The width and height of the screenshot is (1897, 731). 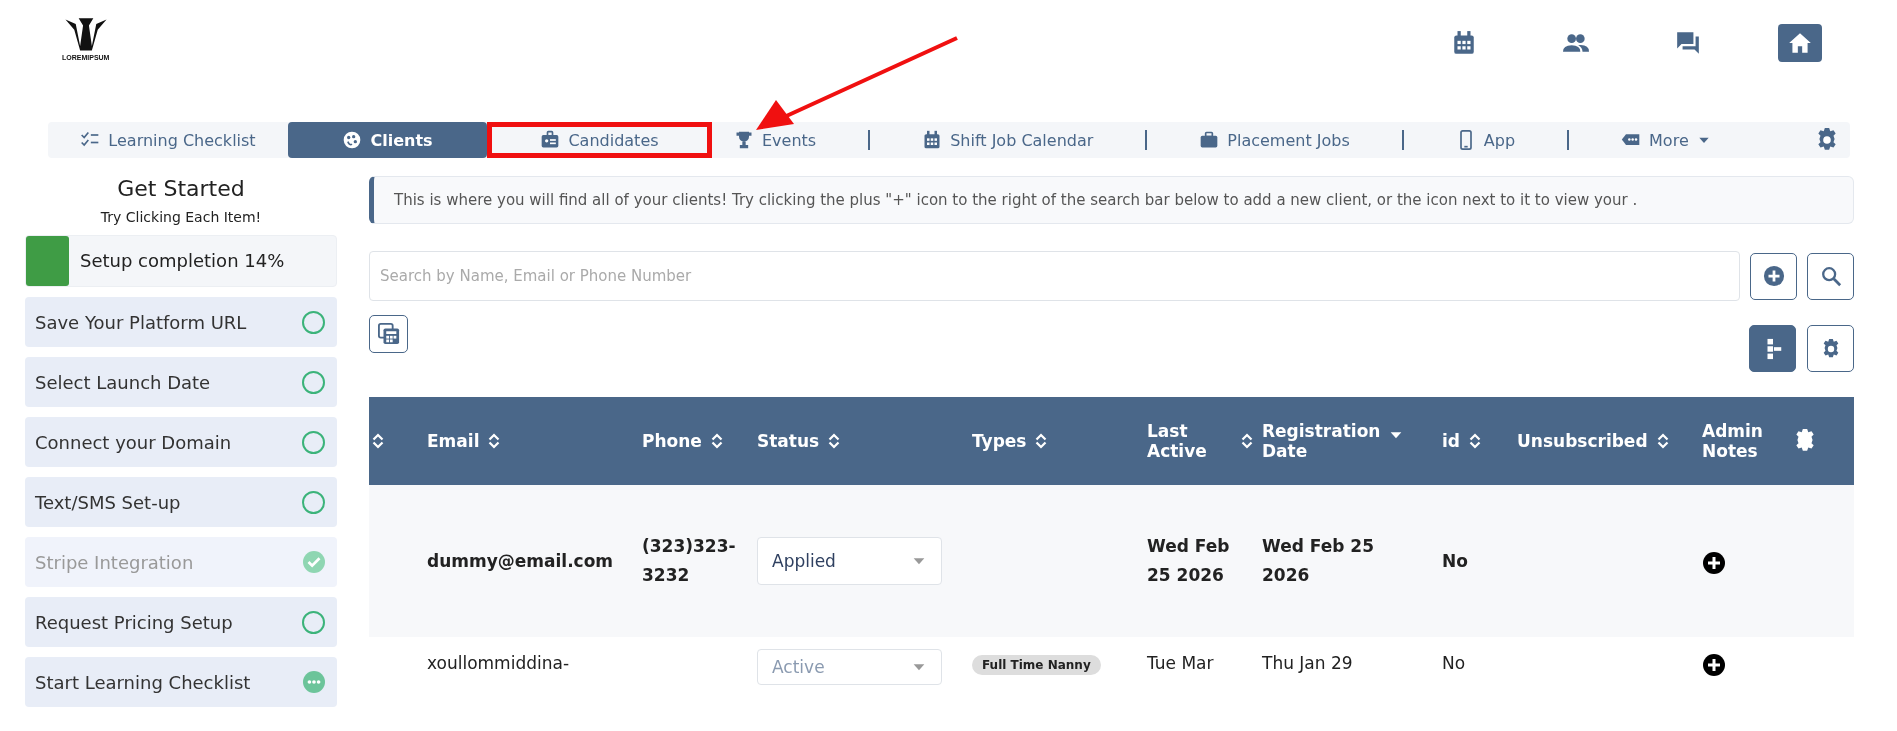 What do you see at coordinates (143, 682) in the screenshot?
I see `checklist-label: Start Learning Checklist` at bounding box center [143, 682].